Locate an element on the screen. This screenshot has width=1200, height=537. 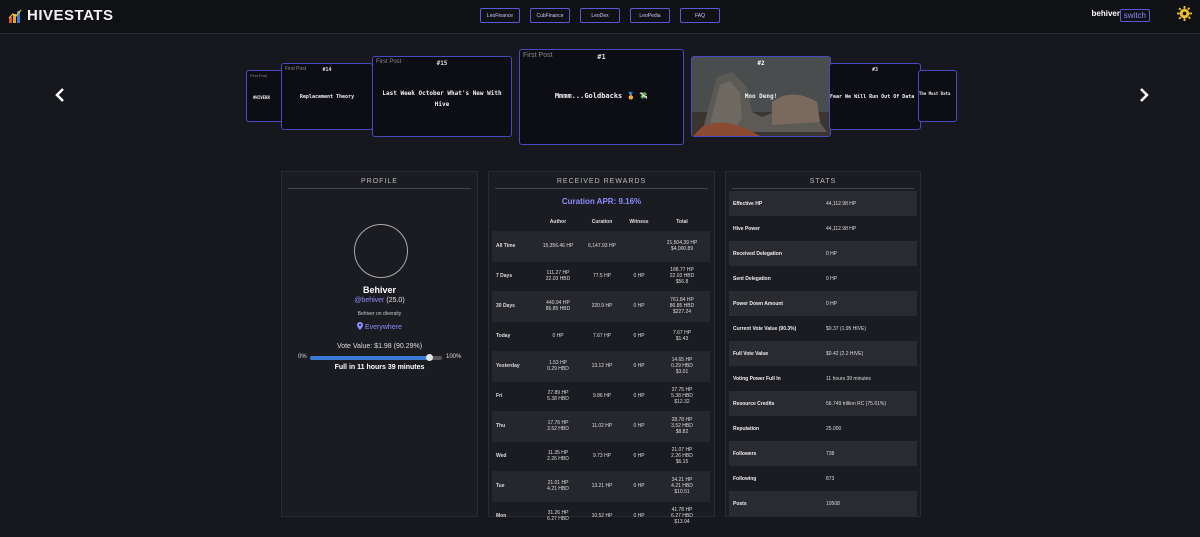
stat-row: Following 873 is located at coordinates (823, 478).